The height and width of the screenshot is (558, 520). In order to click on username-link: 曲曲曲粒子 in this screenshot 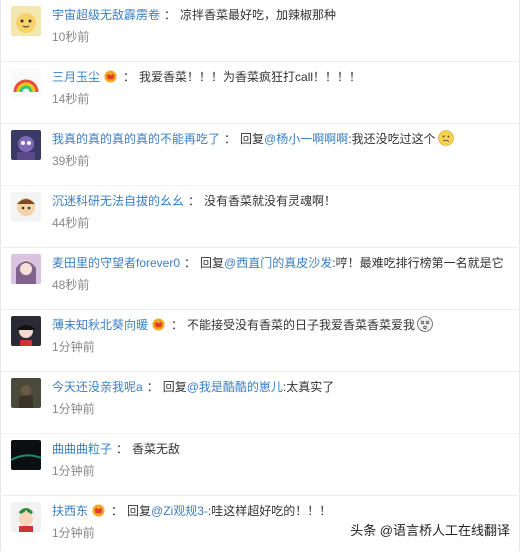, I will do `click(82, 449)`.